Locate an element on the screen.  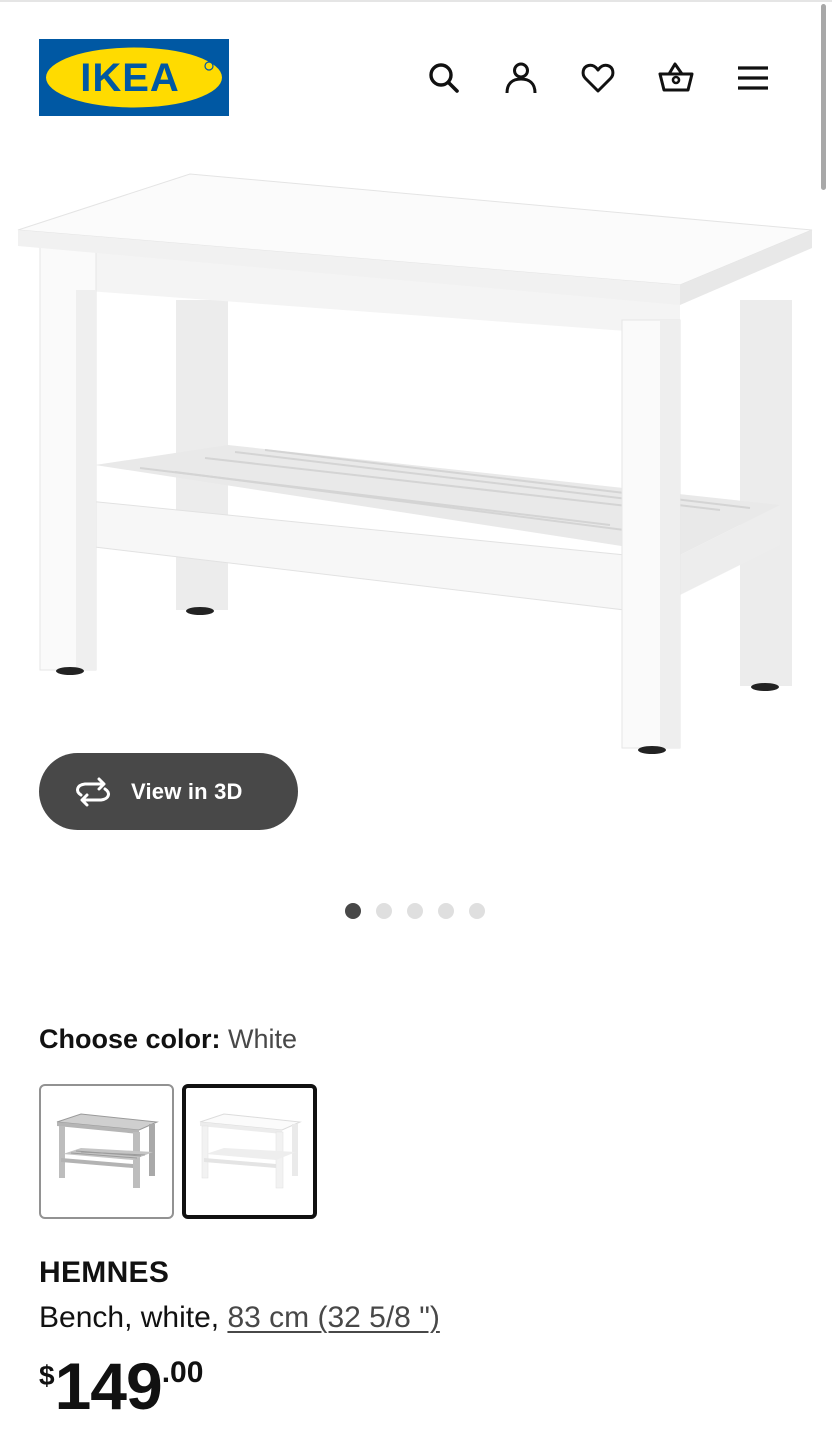
site-header: IKEA is located at coordinates (416, 75).